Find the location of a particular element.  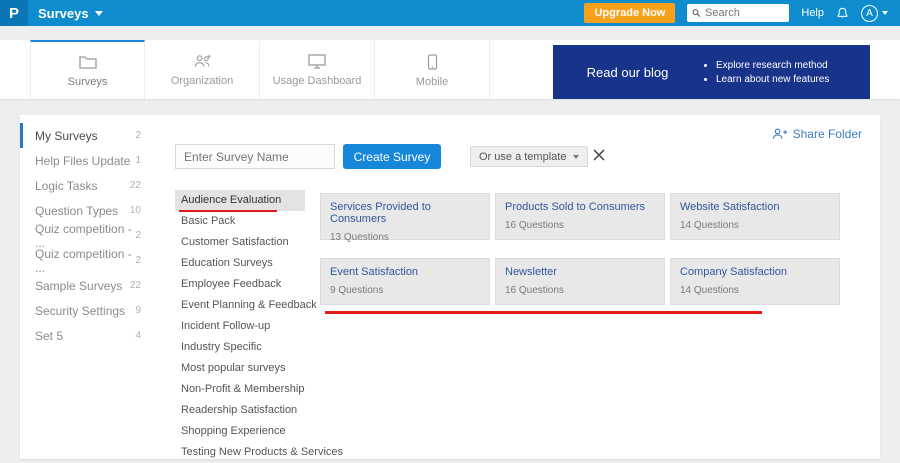

category-shopping-experience: Shopping Experience is located at coordinates (240, 431).